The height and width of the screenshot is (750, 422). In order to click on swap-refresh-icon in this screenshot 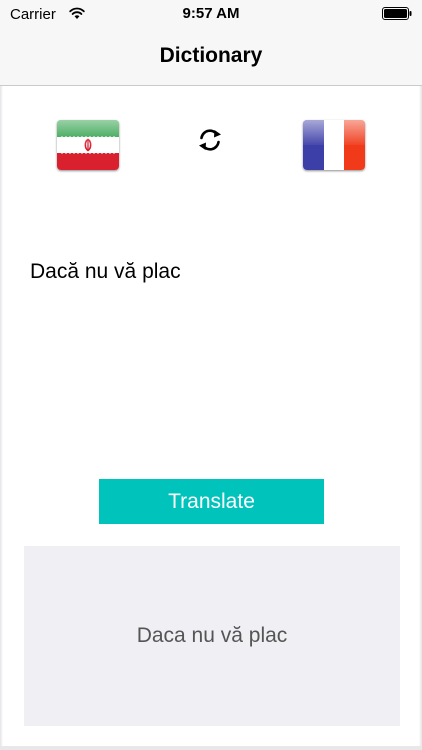, I will do `click(210, 140)`.